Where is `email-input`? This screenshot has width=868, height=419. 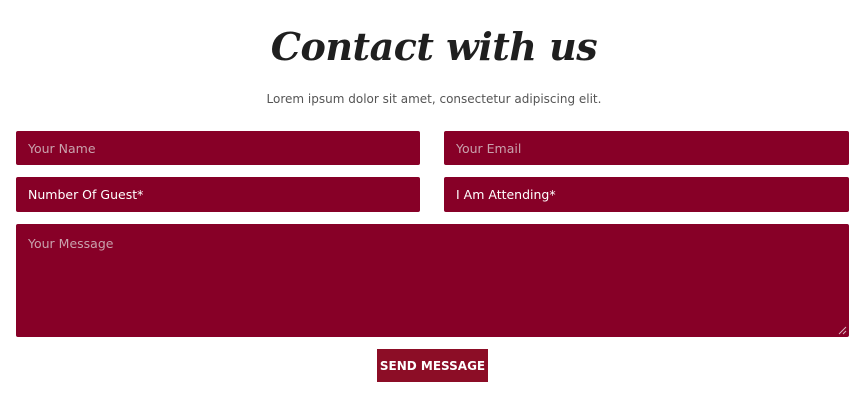 email-input is located at coordinates (646, 148).